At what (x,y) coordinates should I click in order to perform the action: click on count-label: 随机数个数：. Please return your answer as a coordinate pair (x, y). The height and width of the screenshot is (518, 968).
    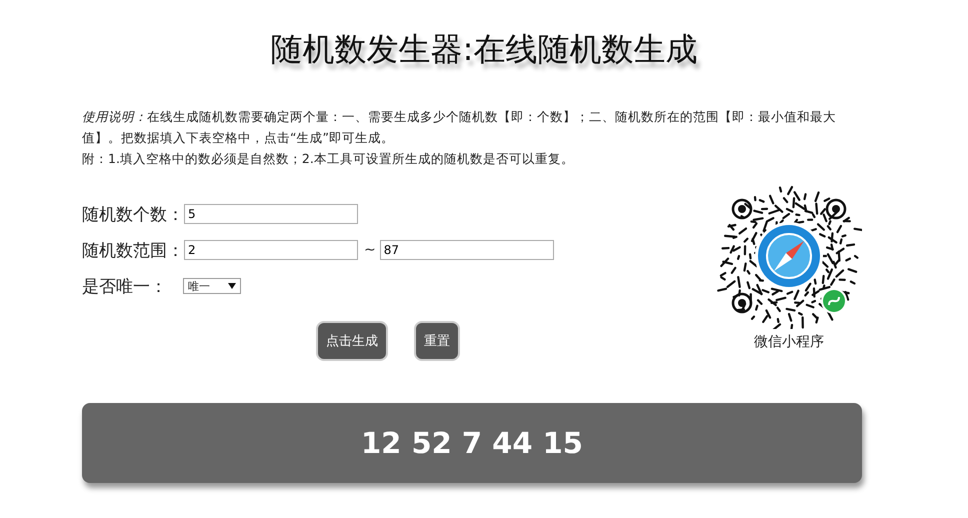
    Looking at the image, I should click on (133, 215).